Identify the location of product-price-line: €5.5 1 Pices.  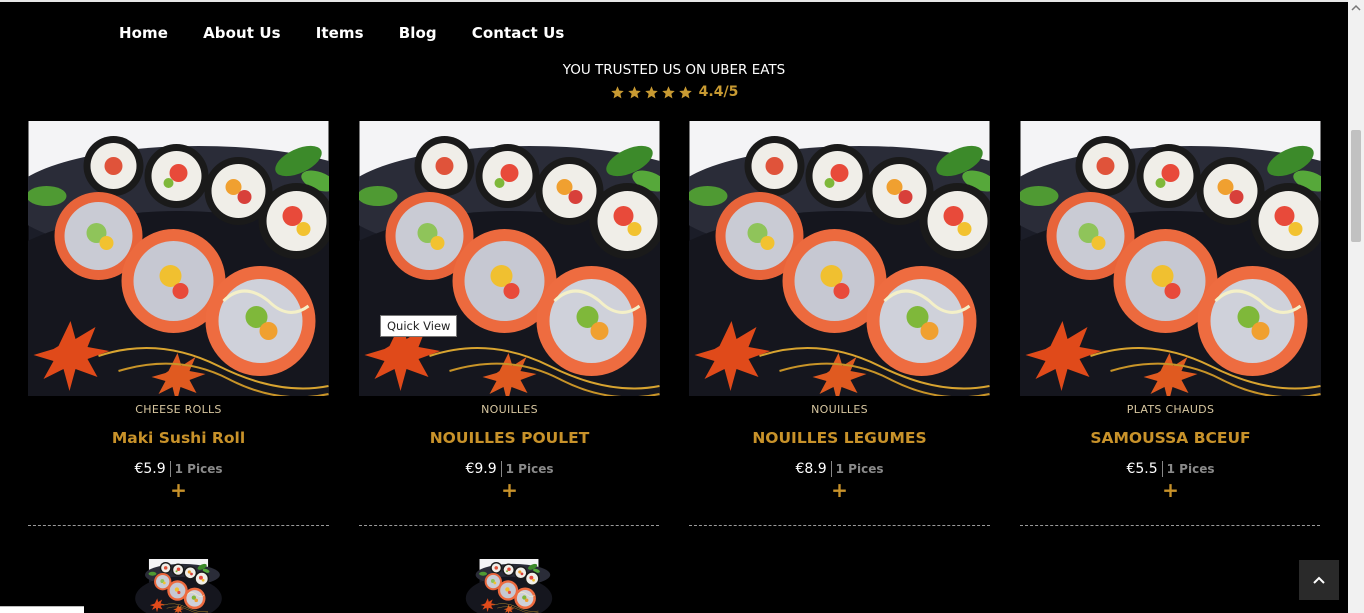
(1170, 469).